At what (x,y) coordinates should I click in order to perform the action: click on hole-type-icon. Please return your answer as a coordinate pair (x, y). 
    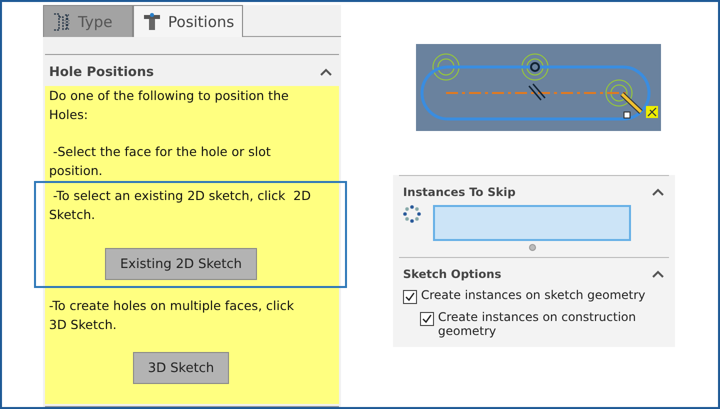
    Looking at the image, I should click on (62, 22).